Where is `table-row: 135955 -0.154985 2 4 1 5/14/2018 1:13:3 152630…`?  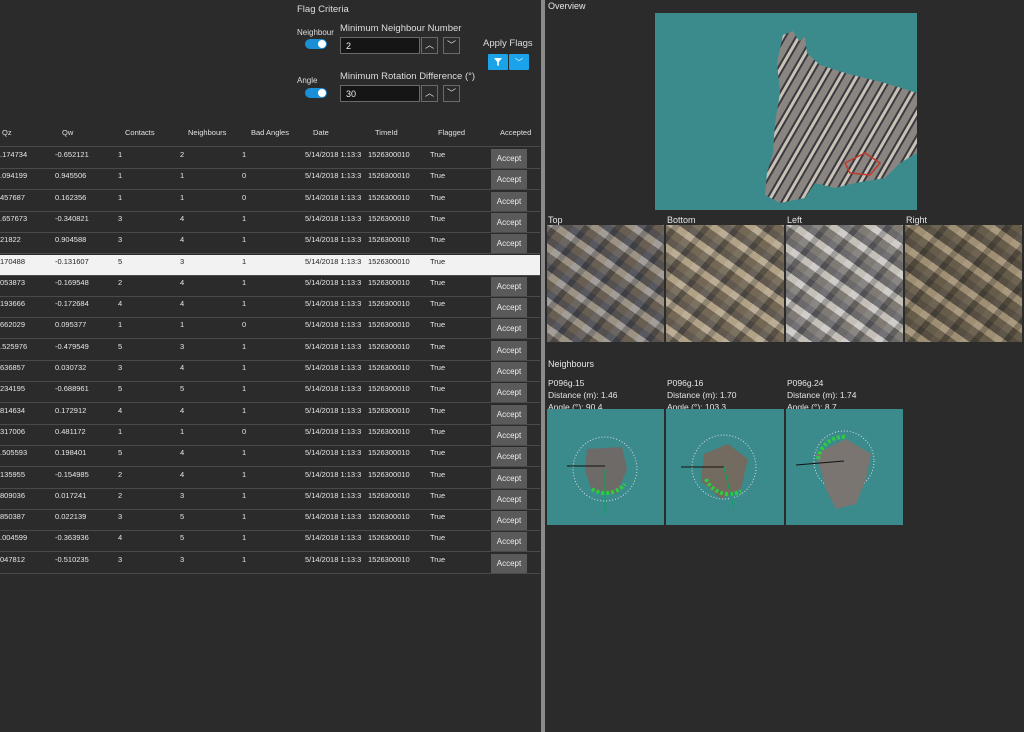 table-row: 135955 -0.154985 2 4 1 5/14/2018 1:13:3 152630… is located at coordinates (270, 478).